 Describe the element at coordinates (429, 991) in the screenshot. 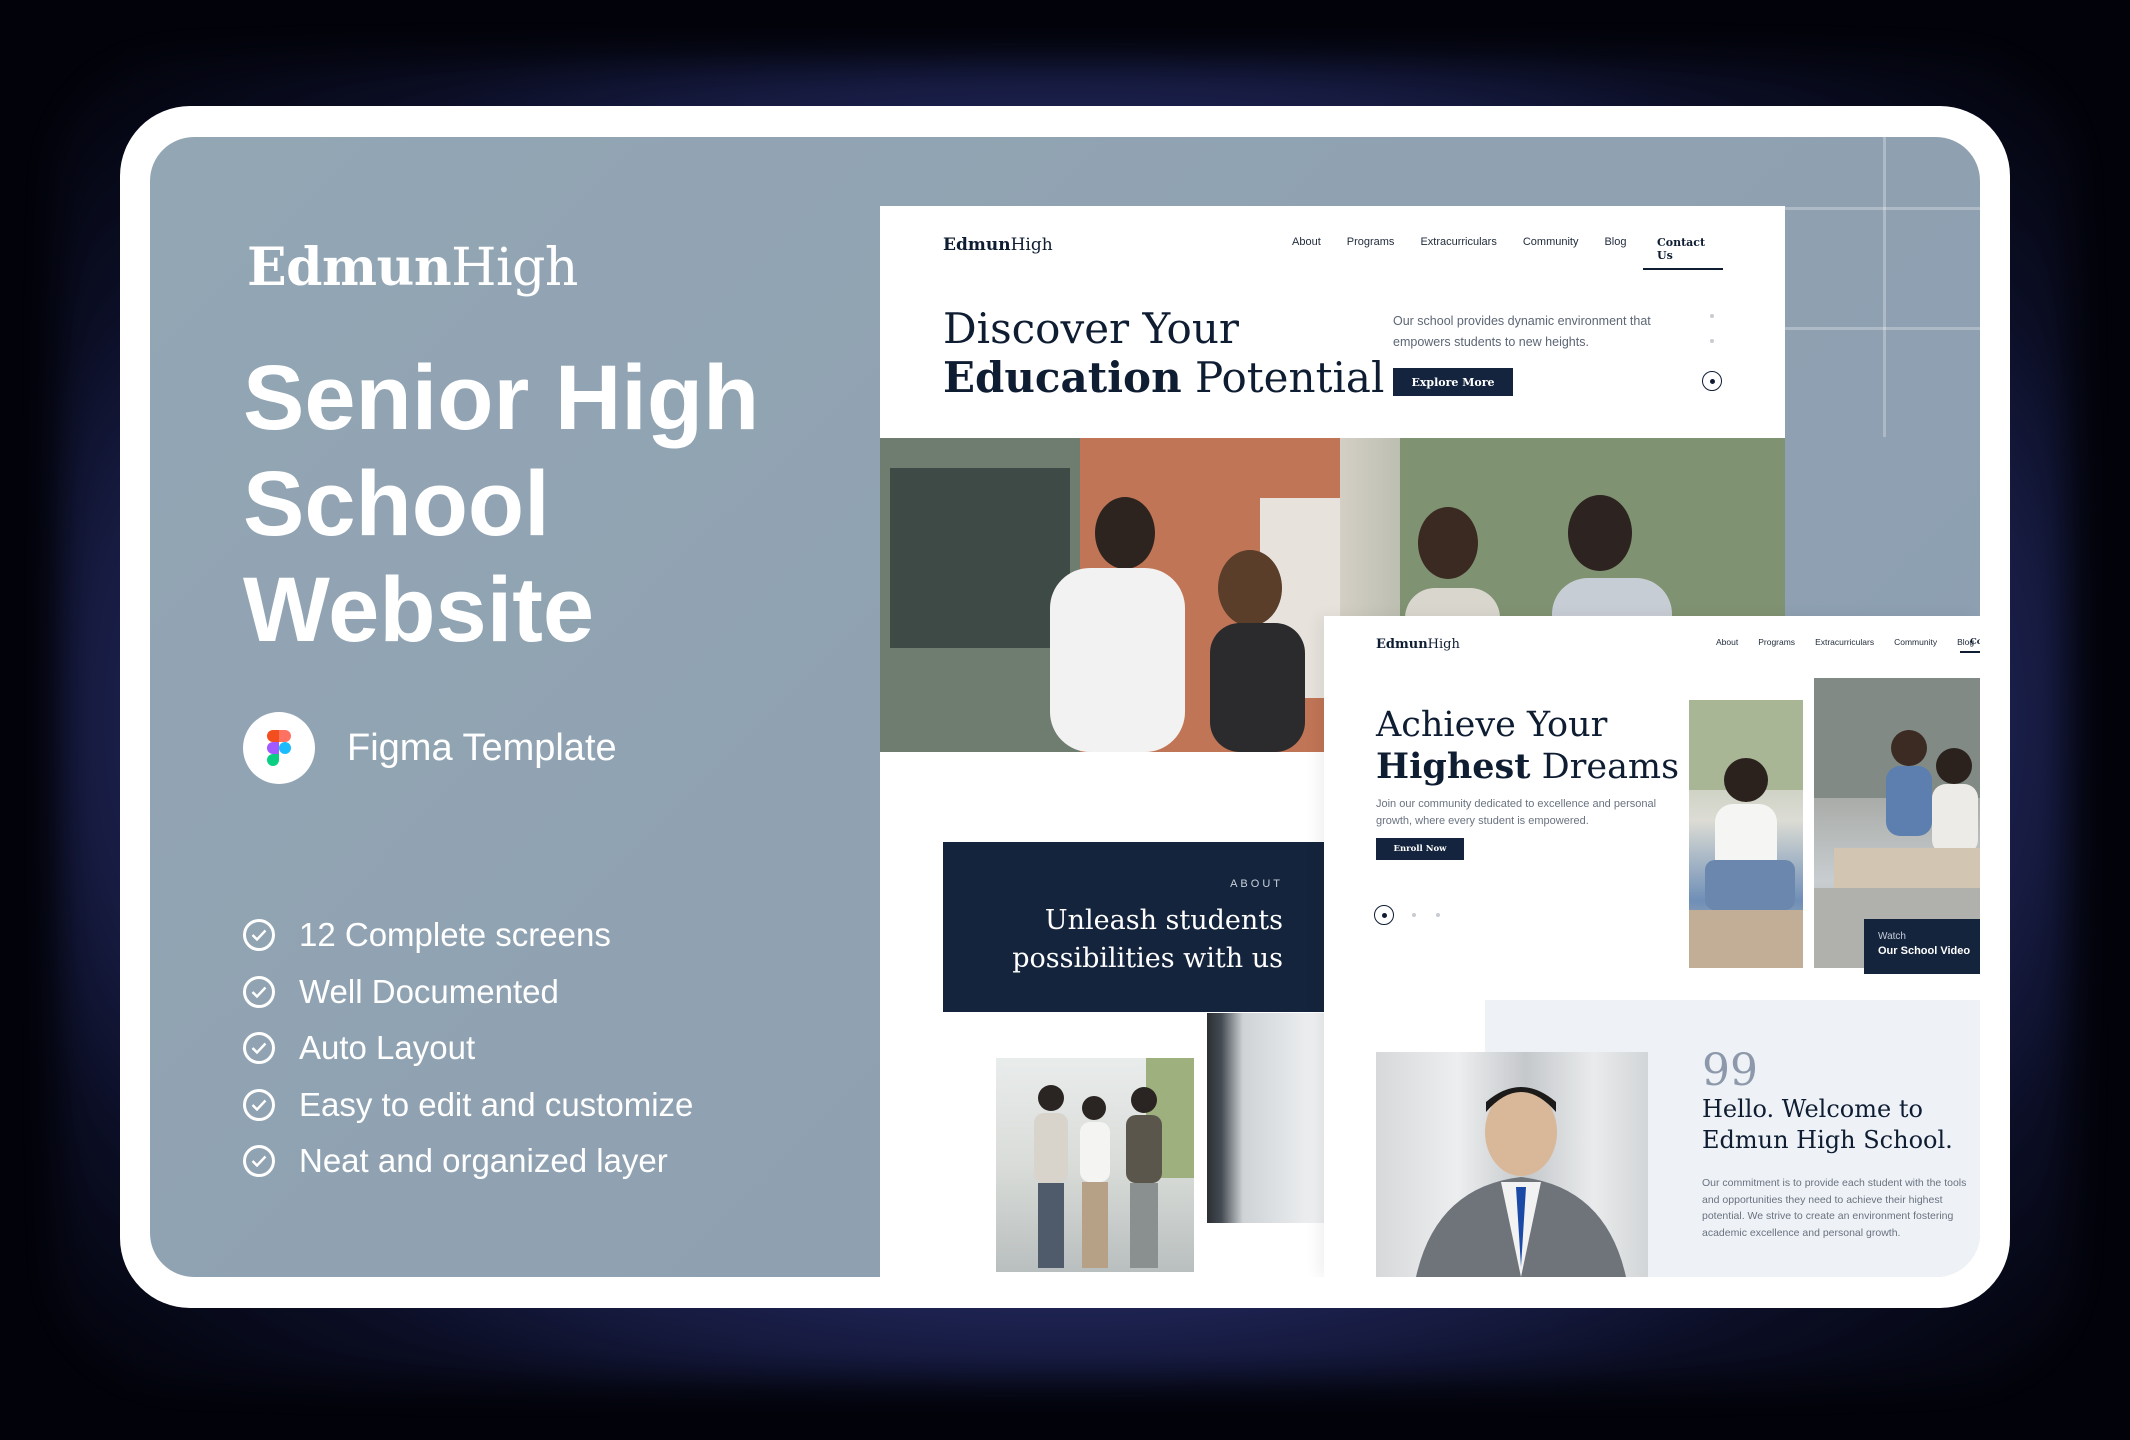

I see `feature-label: Well Documented` at that location.